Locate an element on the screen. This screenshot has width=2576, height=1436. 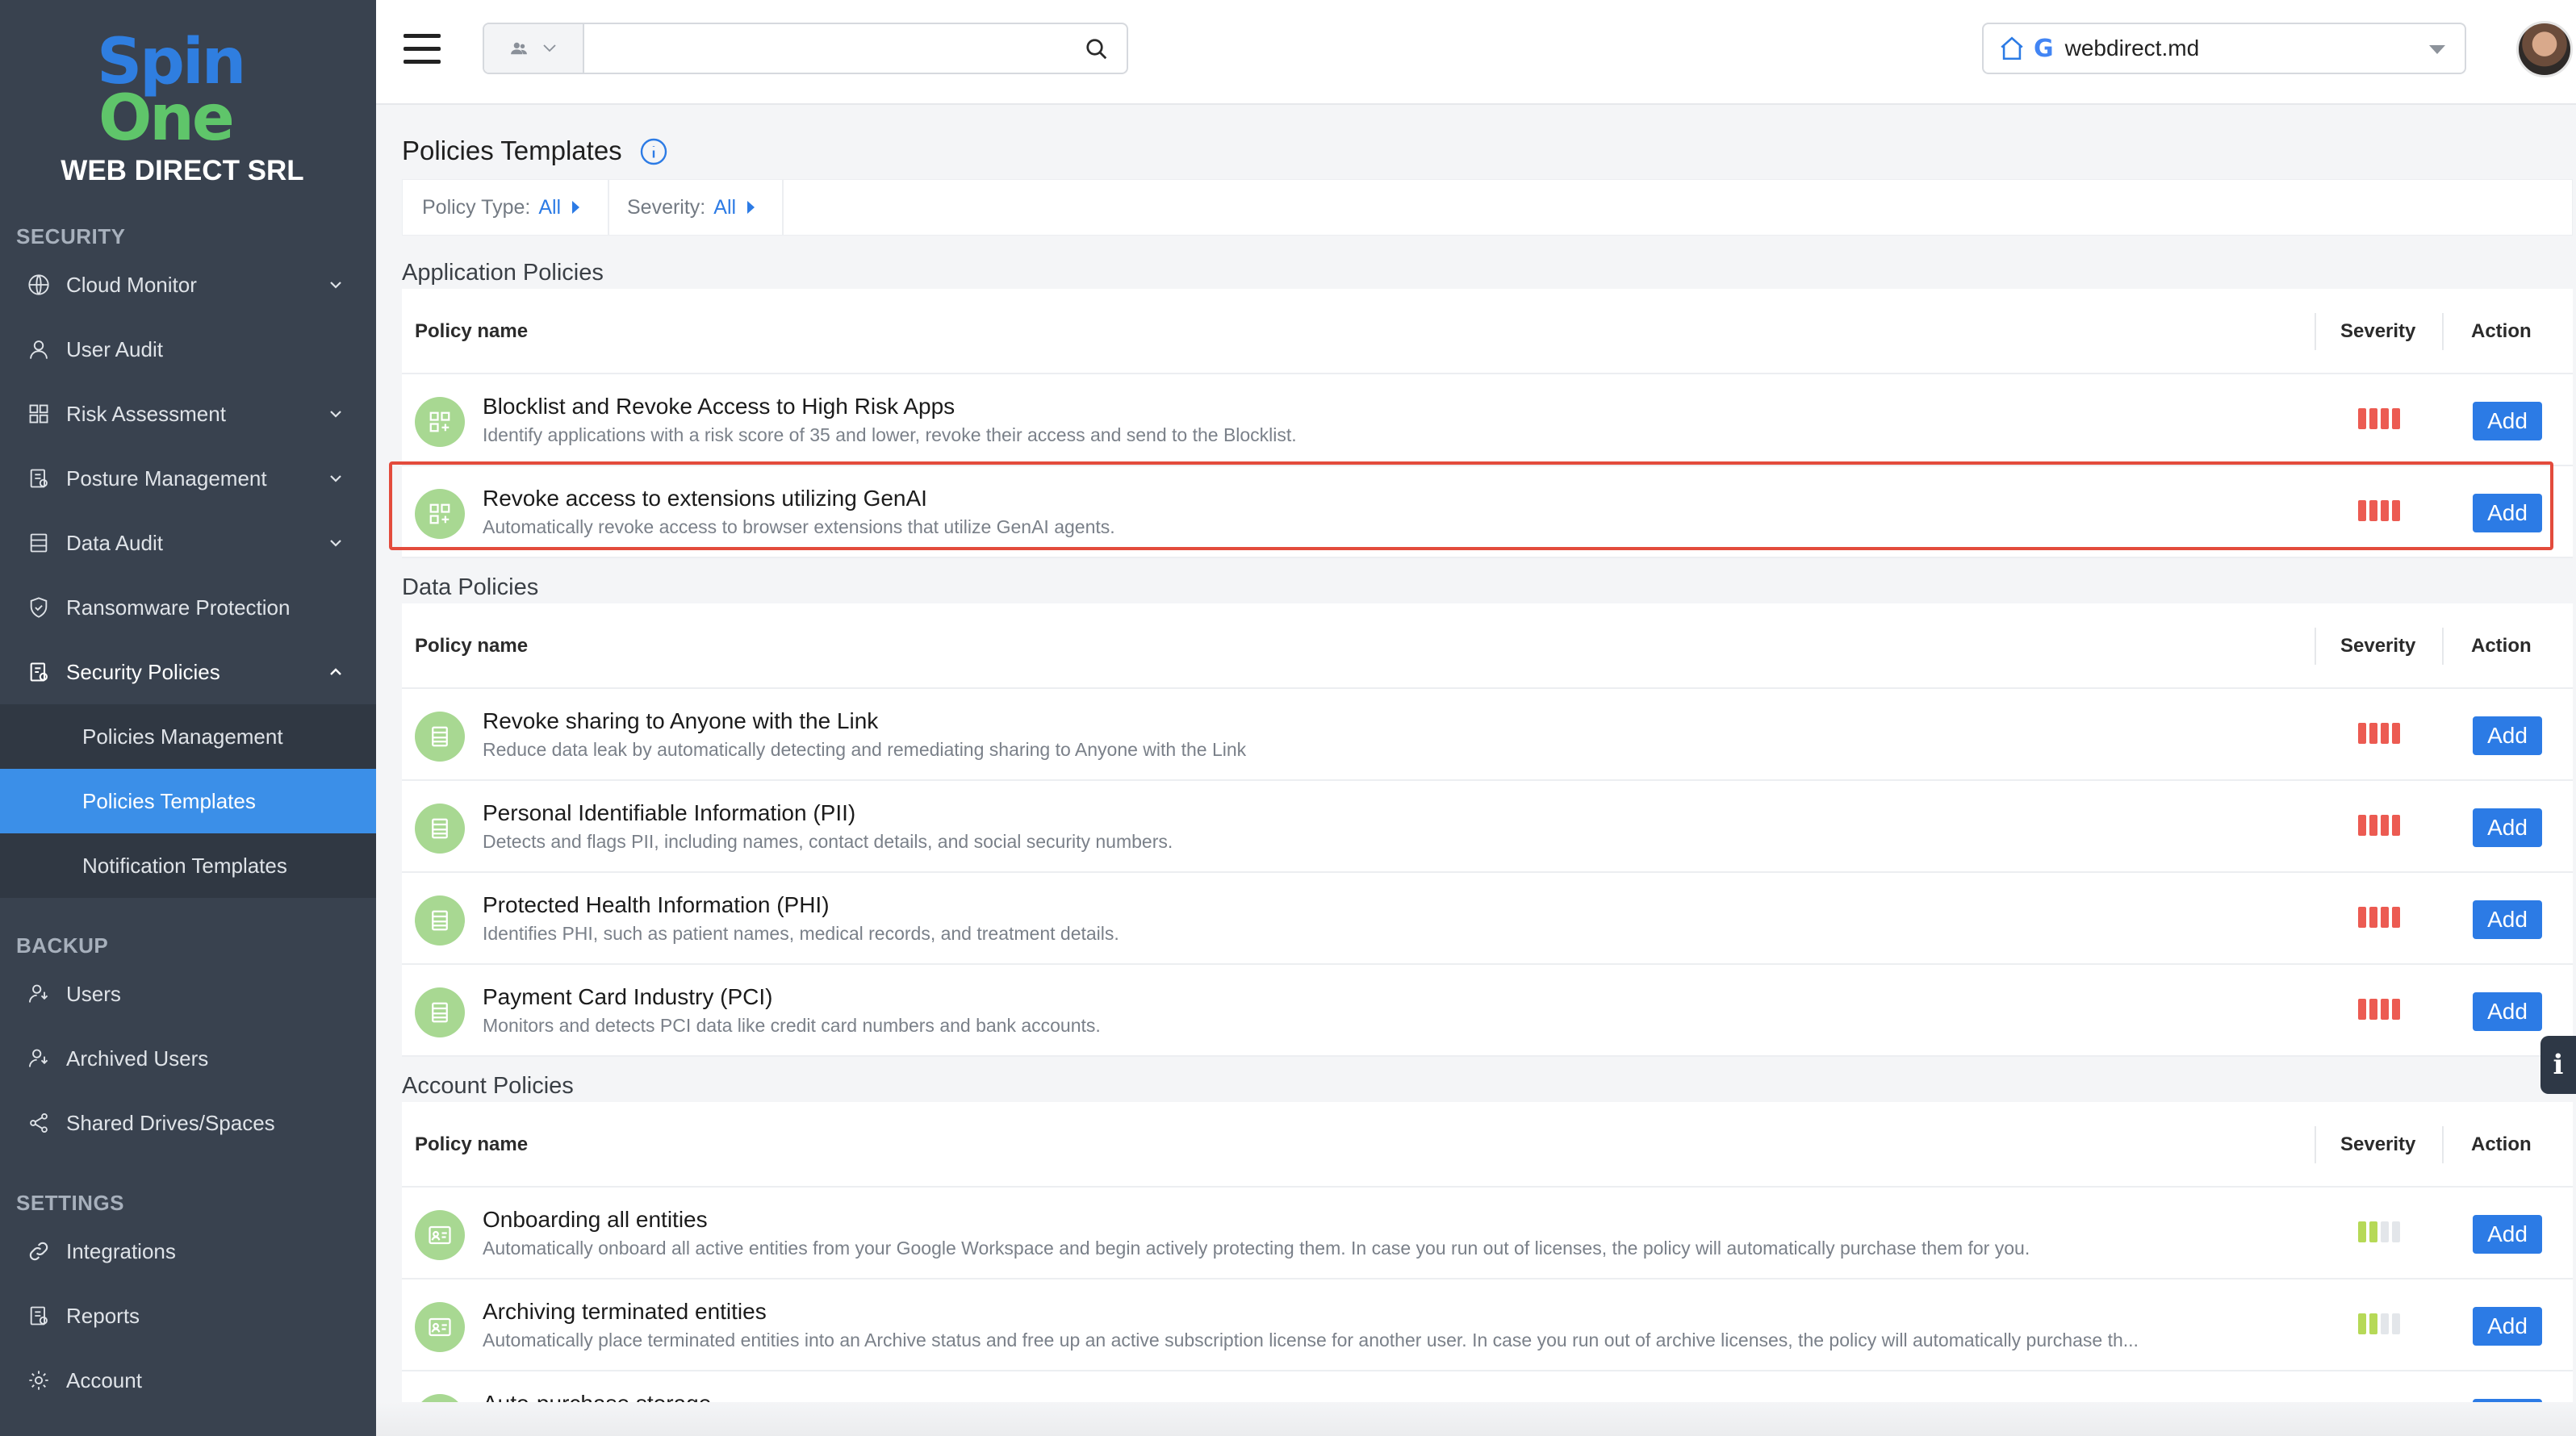
sidebar-item-posture-management: Posture Management is located at coordinates (188, 478).